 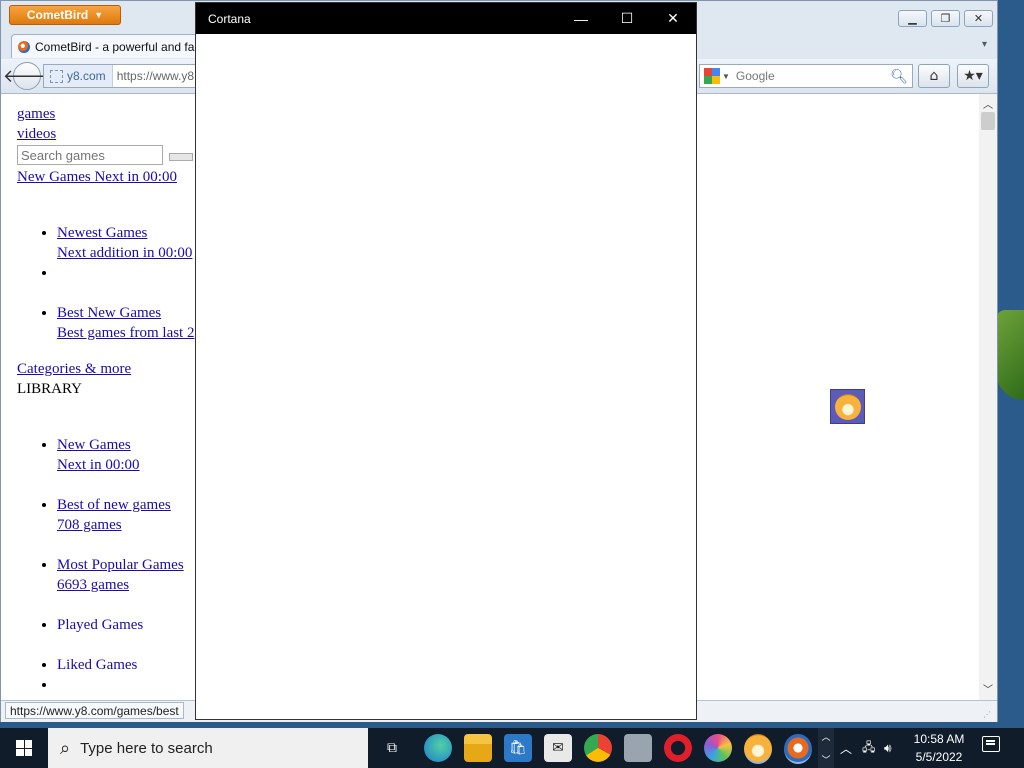 What do you see at coordinates (105, 369) in the screenshot?
I see `link-categories: Categories & more` at bounding box center [105, 369].